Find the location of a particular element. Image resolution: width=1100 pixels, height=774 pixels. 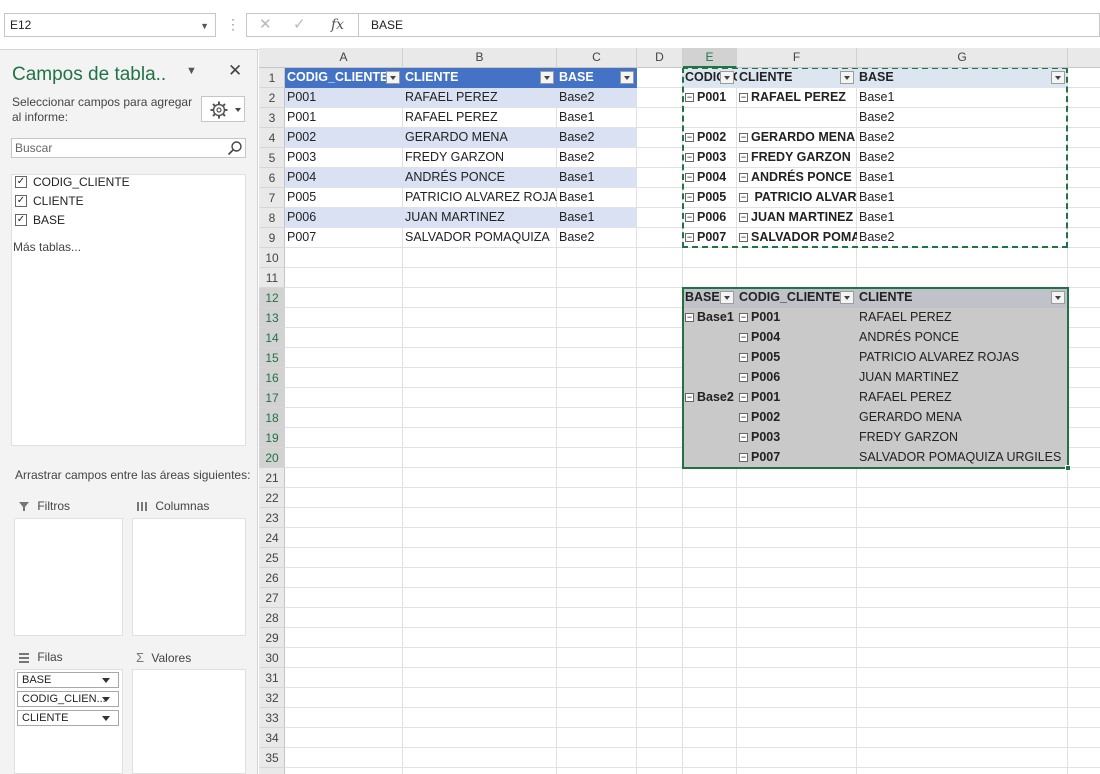

row-header-31: 31 is located at coordinates (272, 678).